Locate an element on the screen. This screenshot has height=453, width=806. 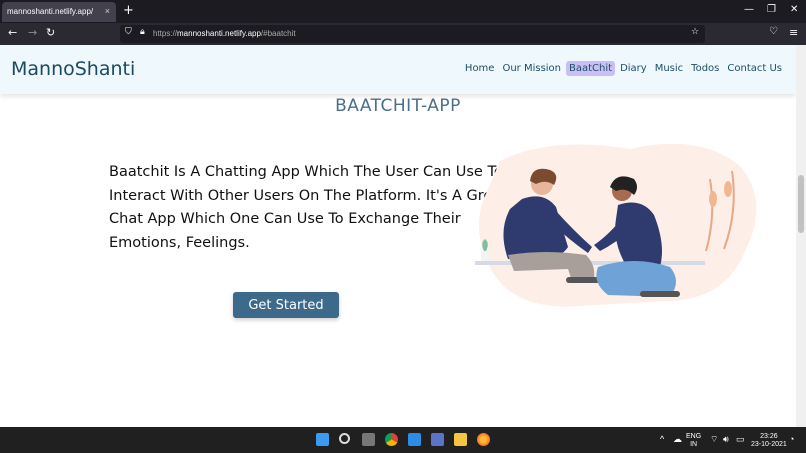
menu-icon: ≡ is located at coordinates (793, 32).